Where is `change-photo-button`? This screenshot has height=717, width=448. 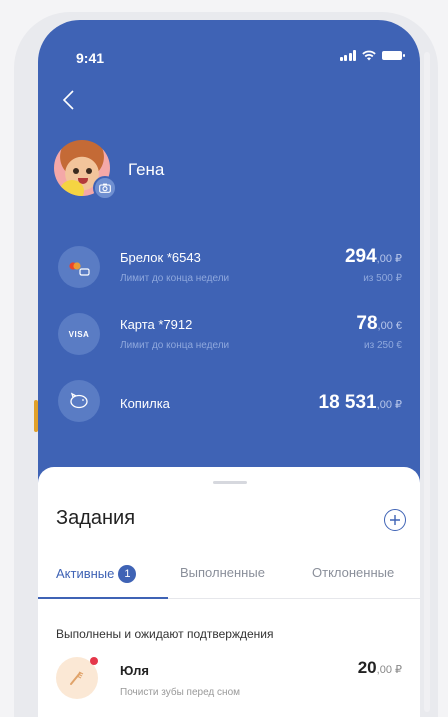
change-photo-button is located at coordinates (105, 188).